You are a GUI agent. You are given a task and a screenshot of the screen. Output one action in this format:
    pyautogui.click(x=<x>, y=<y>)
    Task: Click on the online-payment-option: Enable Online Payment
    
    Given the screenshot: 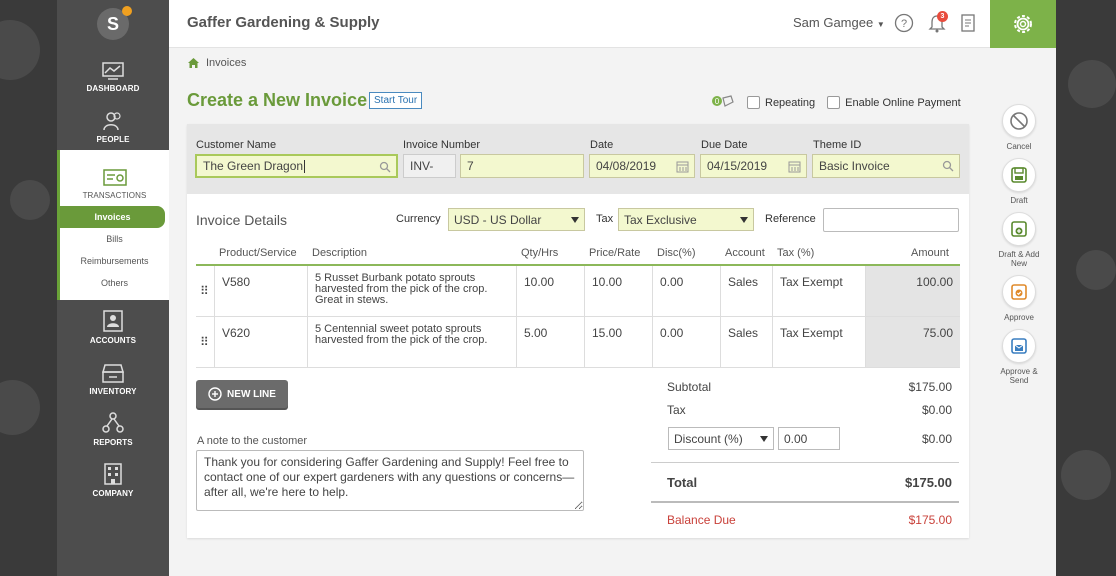 What is the action you would take?
    pyautogui.click(x=894, y=102)
    